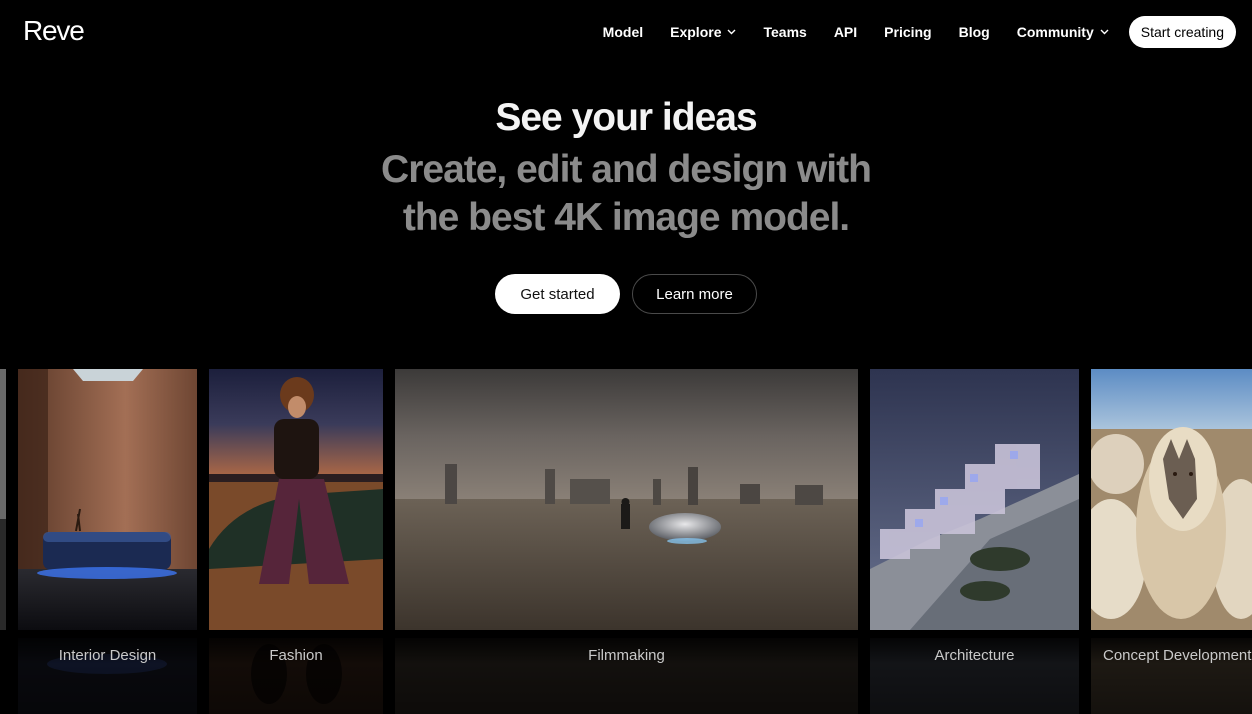 The height and width of the screenshot is (714, 1252). I want to click on gallery-card-architecture, so click(974, 499).